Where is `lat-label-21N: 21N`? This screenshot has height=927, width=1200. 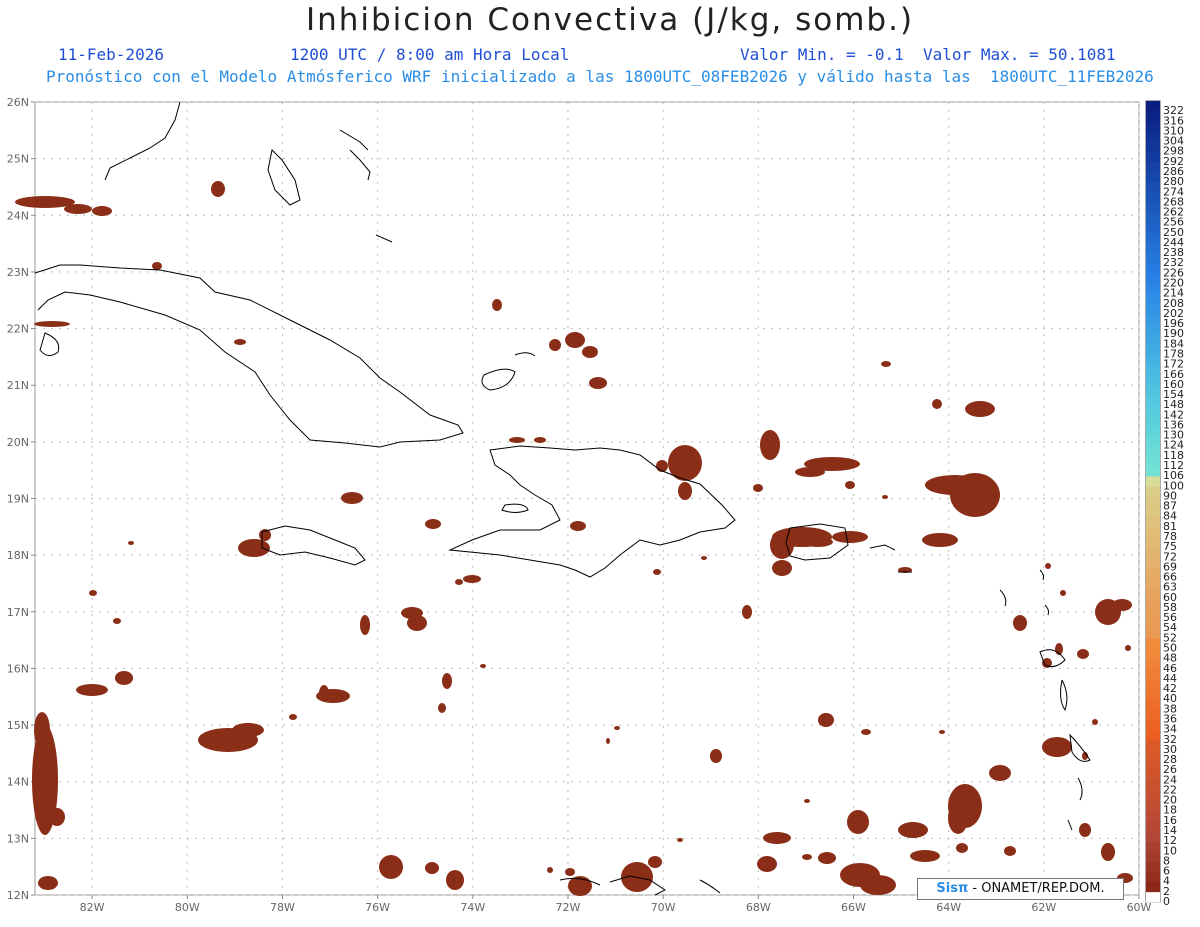 lat-label-21N: 21N is located at coordinates (18, 385).